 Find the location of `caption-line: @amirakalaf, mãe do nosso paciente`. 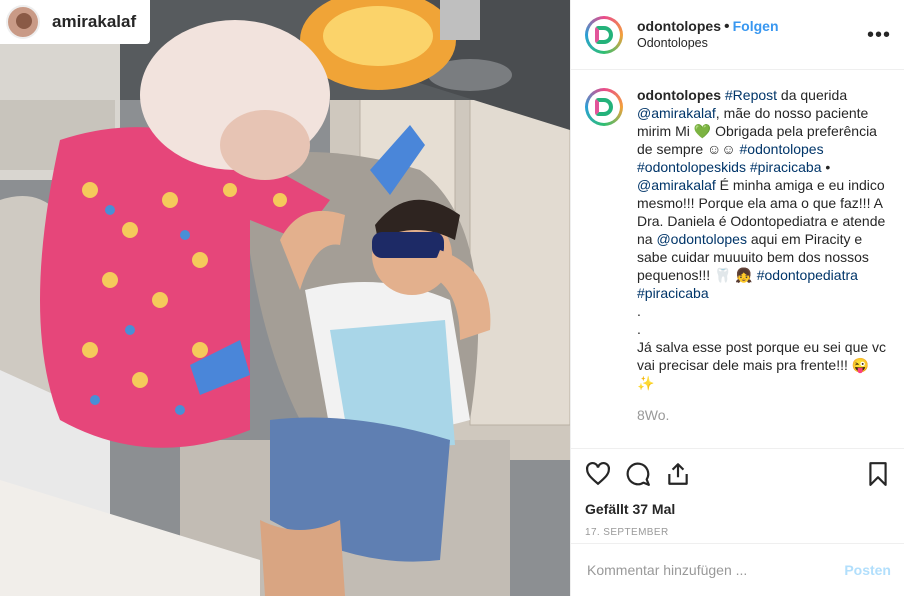

caption-line: @amirakalaf, mãe do nosso paciente is located at coordinates (765, 113).